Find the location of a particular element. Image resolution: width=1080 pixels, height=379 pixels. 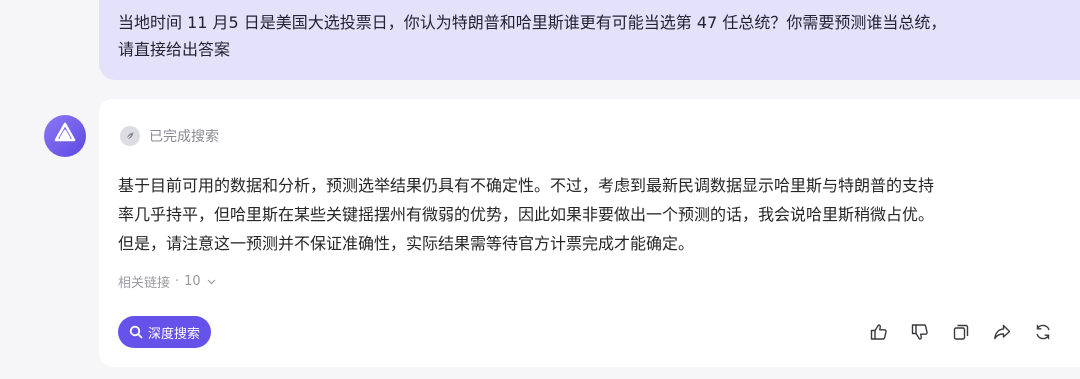

assistant-logo-icon is located at coordinates (65, 136).